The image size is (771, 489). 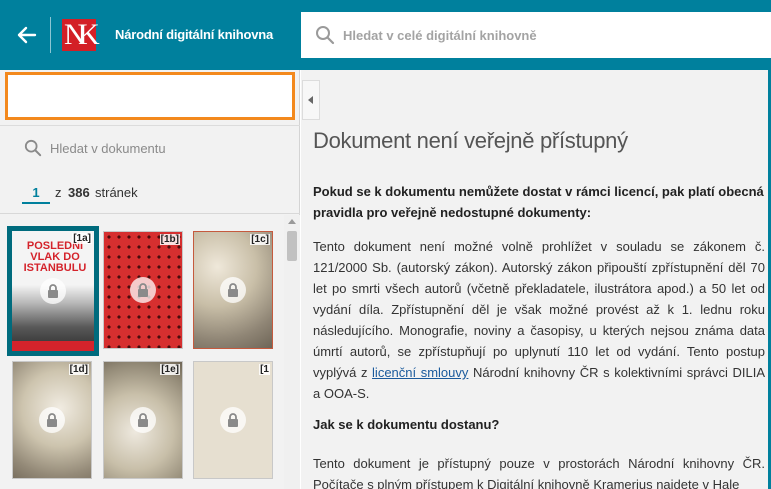 I want to click on document-search, so click(x=150, y=147).